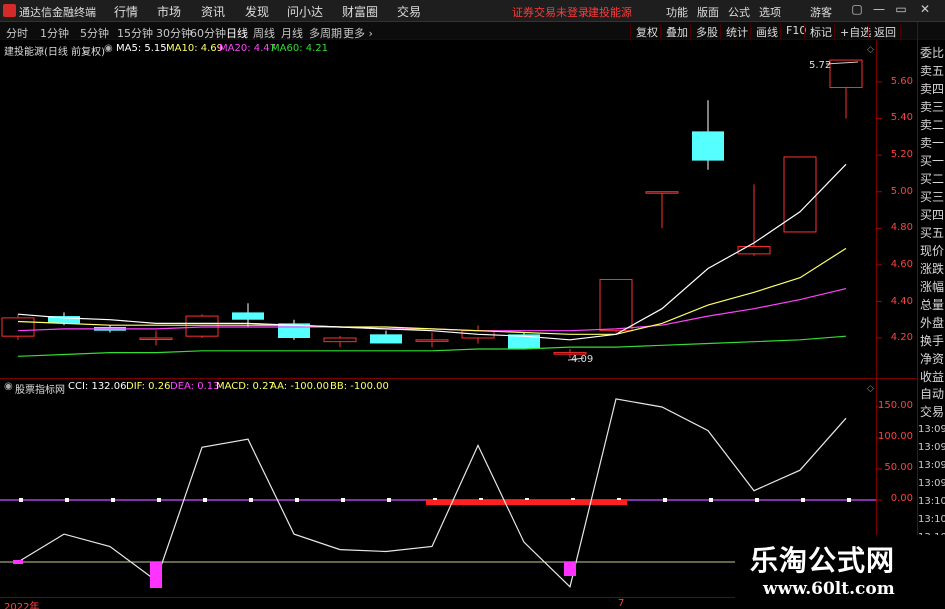 Image resolution: width=945 pixels, height=609 pixels. What do you see at coordinates (898, 467) in the screenshot?
I see `ind-tick: 50.00` at bounding box center [898, 467].